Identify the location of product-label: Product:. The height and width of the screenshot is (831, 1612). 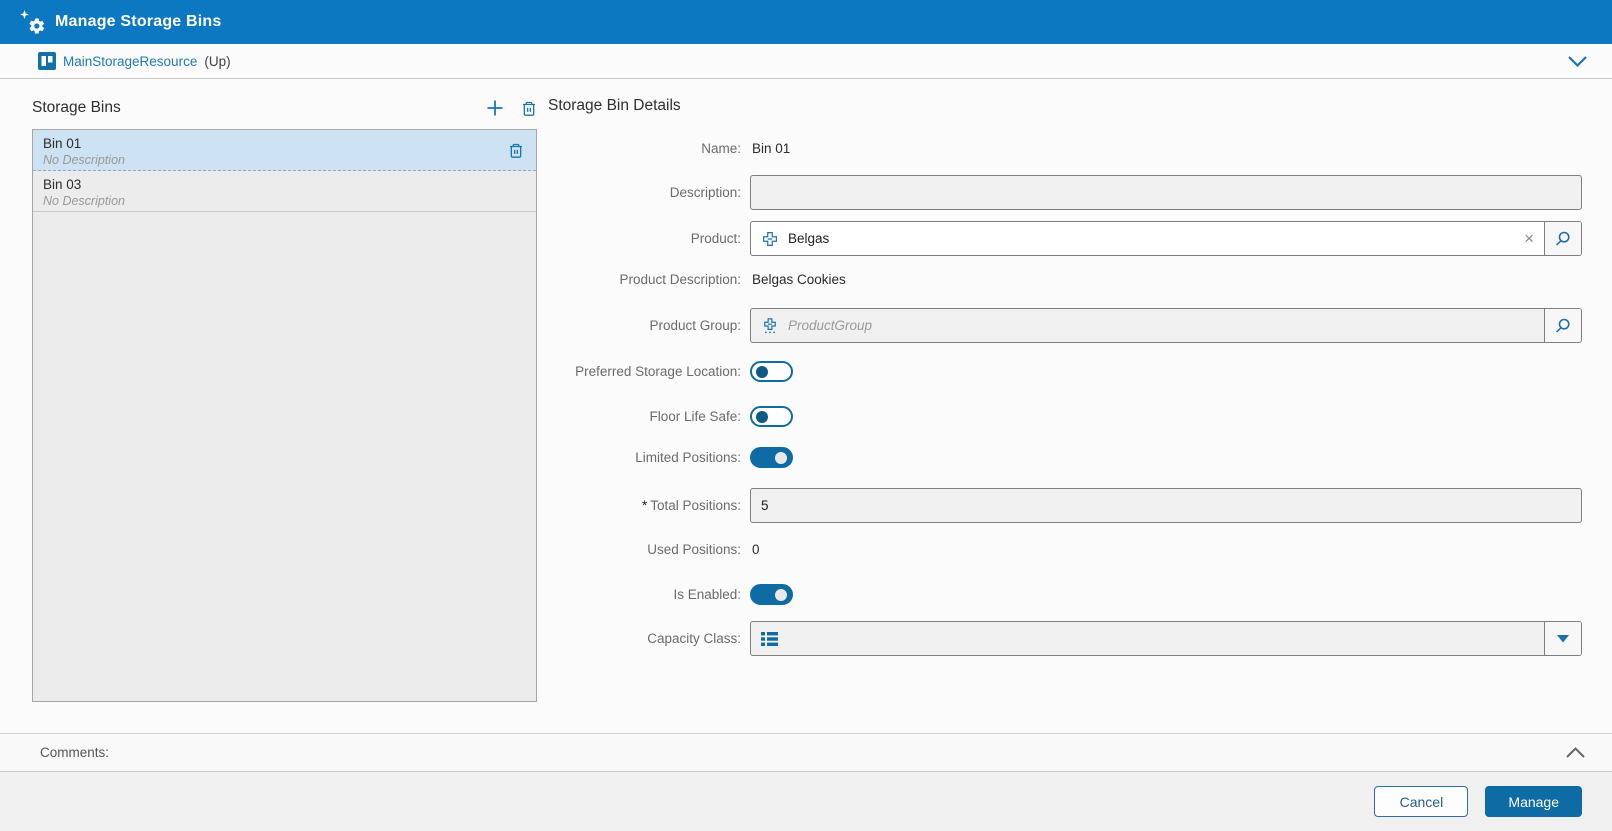
(715, 238).